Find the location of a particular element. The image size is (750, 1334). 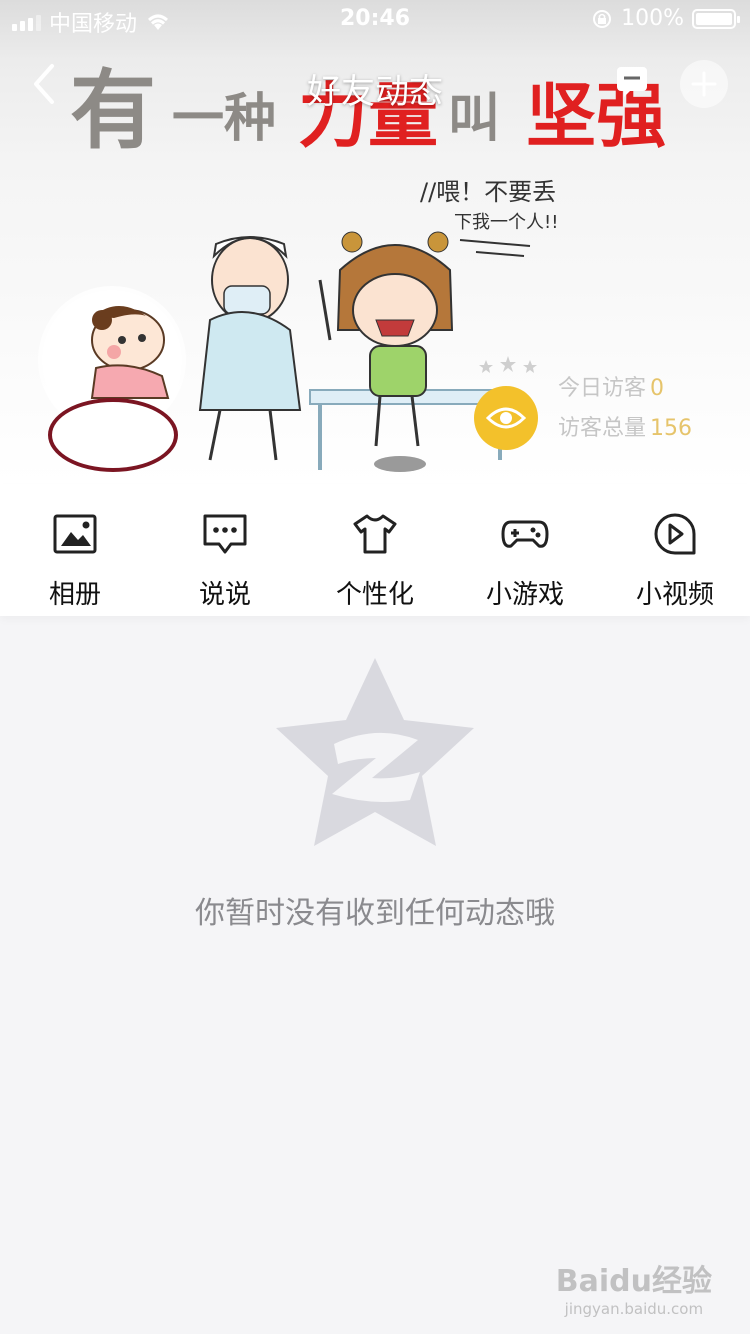

plus-icon is located at coordinates (704, 84).